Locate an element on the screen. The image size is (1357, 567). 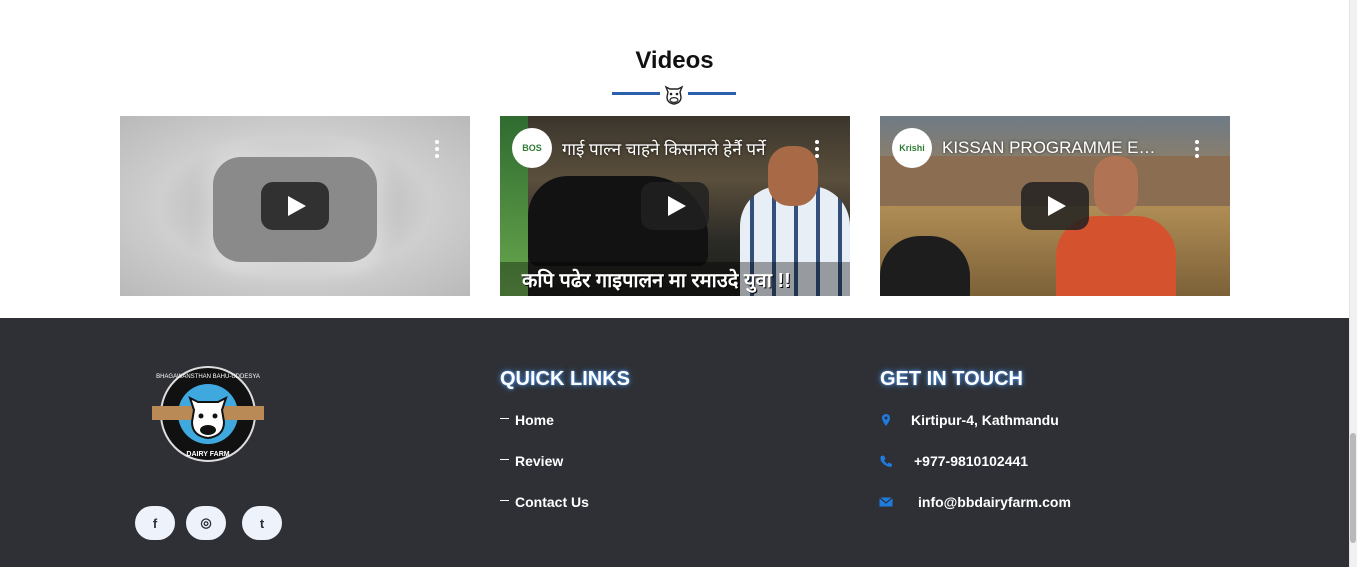
quick-link-home: Home is located at coordinates (527, 420).